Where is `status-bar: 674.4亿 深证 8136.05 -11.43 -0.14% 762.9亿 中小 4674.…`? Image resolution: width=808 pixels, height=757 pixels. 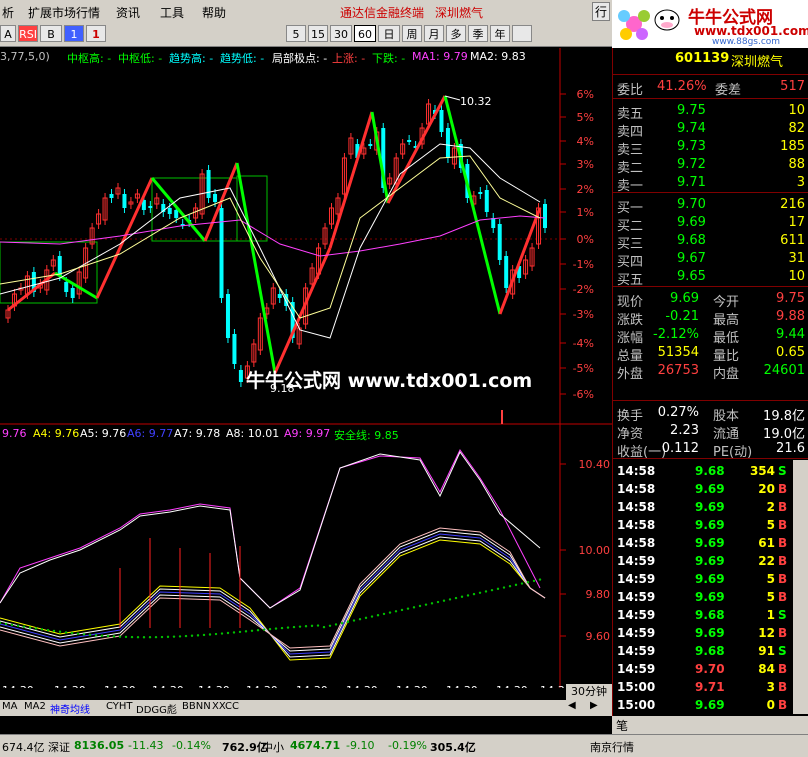
status-bar: 674.4亿 深证 8136.05 -11.43 -0.14% 762.9亿 中小 4674.… is located at coordinates (404, 745).